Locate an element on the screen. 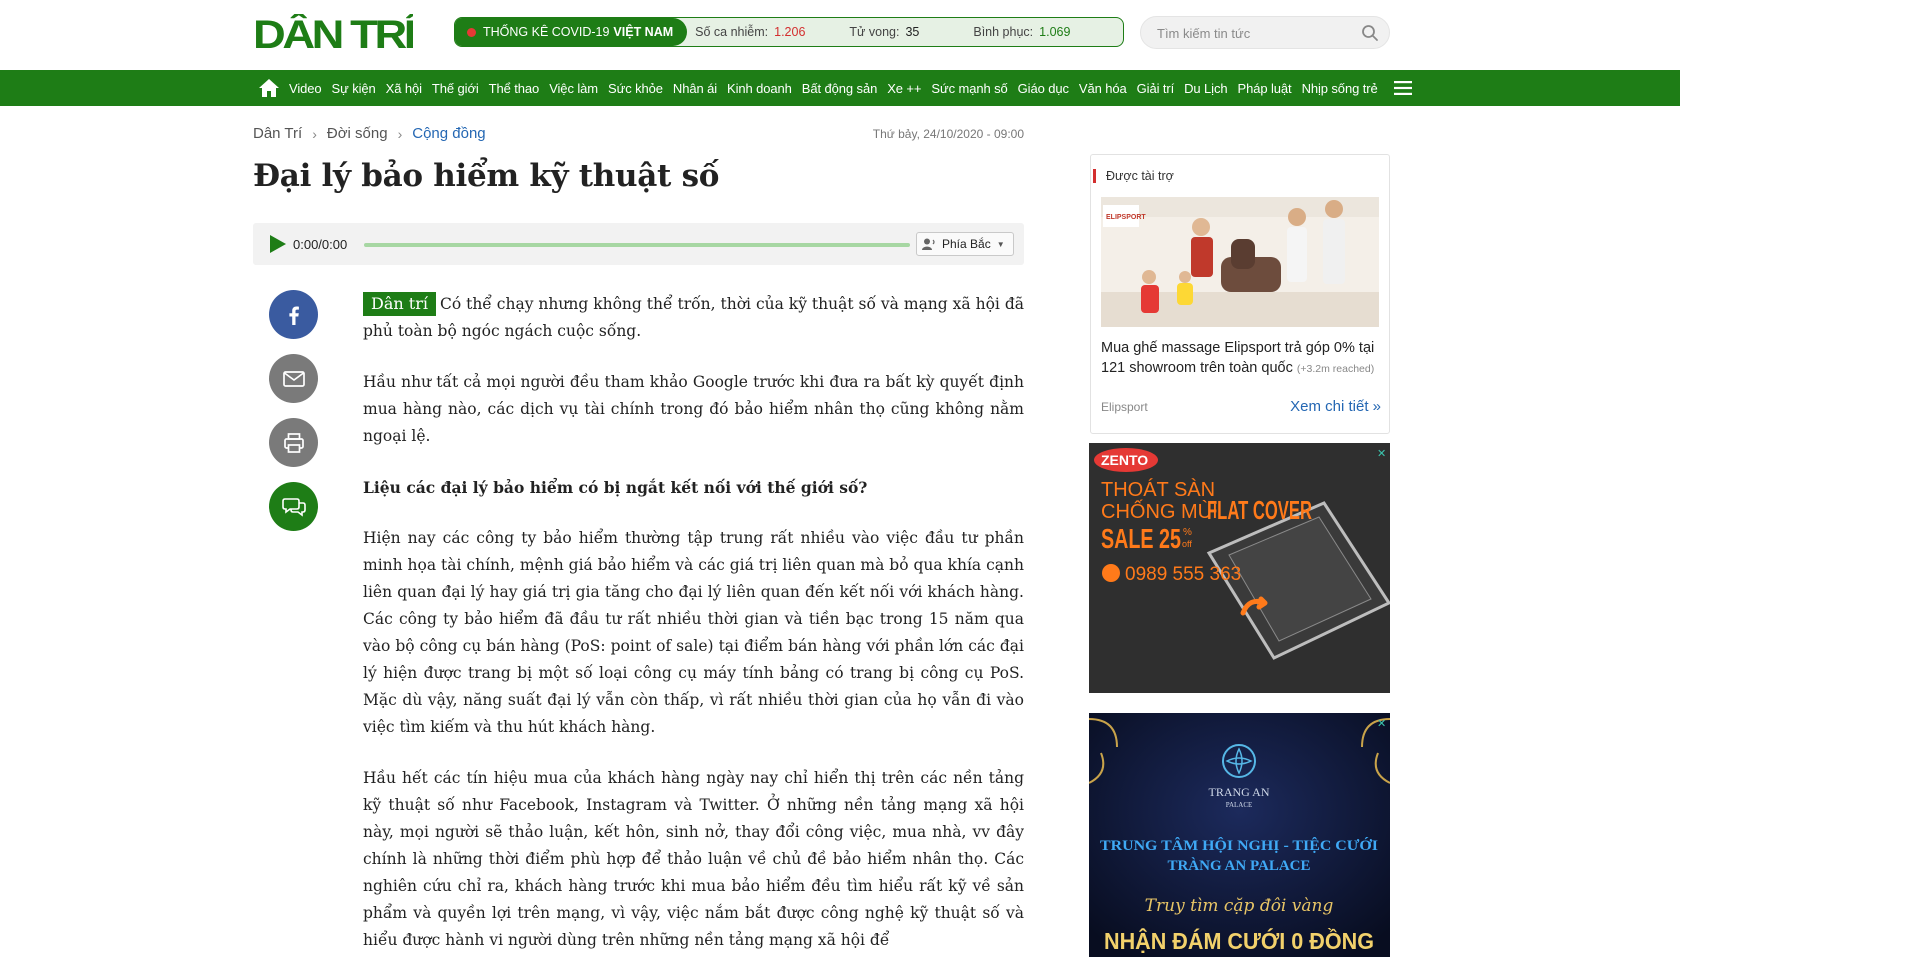 The height and width of the screenshot is (957, 1913). live-dot-icon is located at coordinates (471, 32).